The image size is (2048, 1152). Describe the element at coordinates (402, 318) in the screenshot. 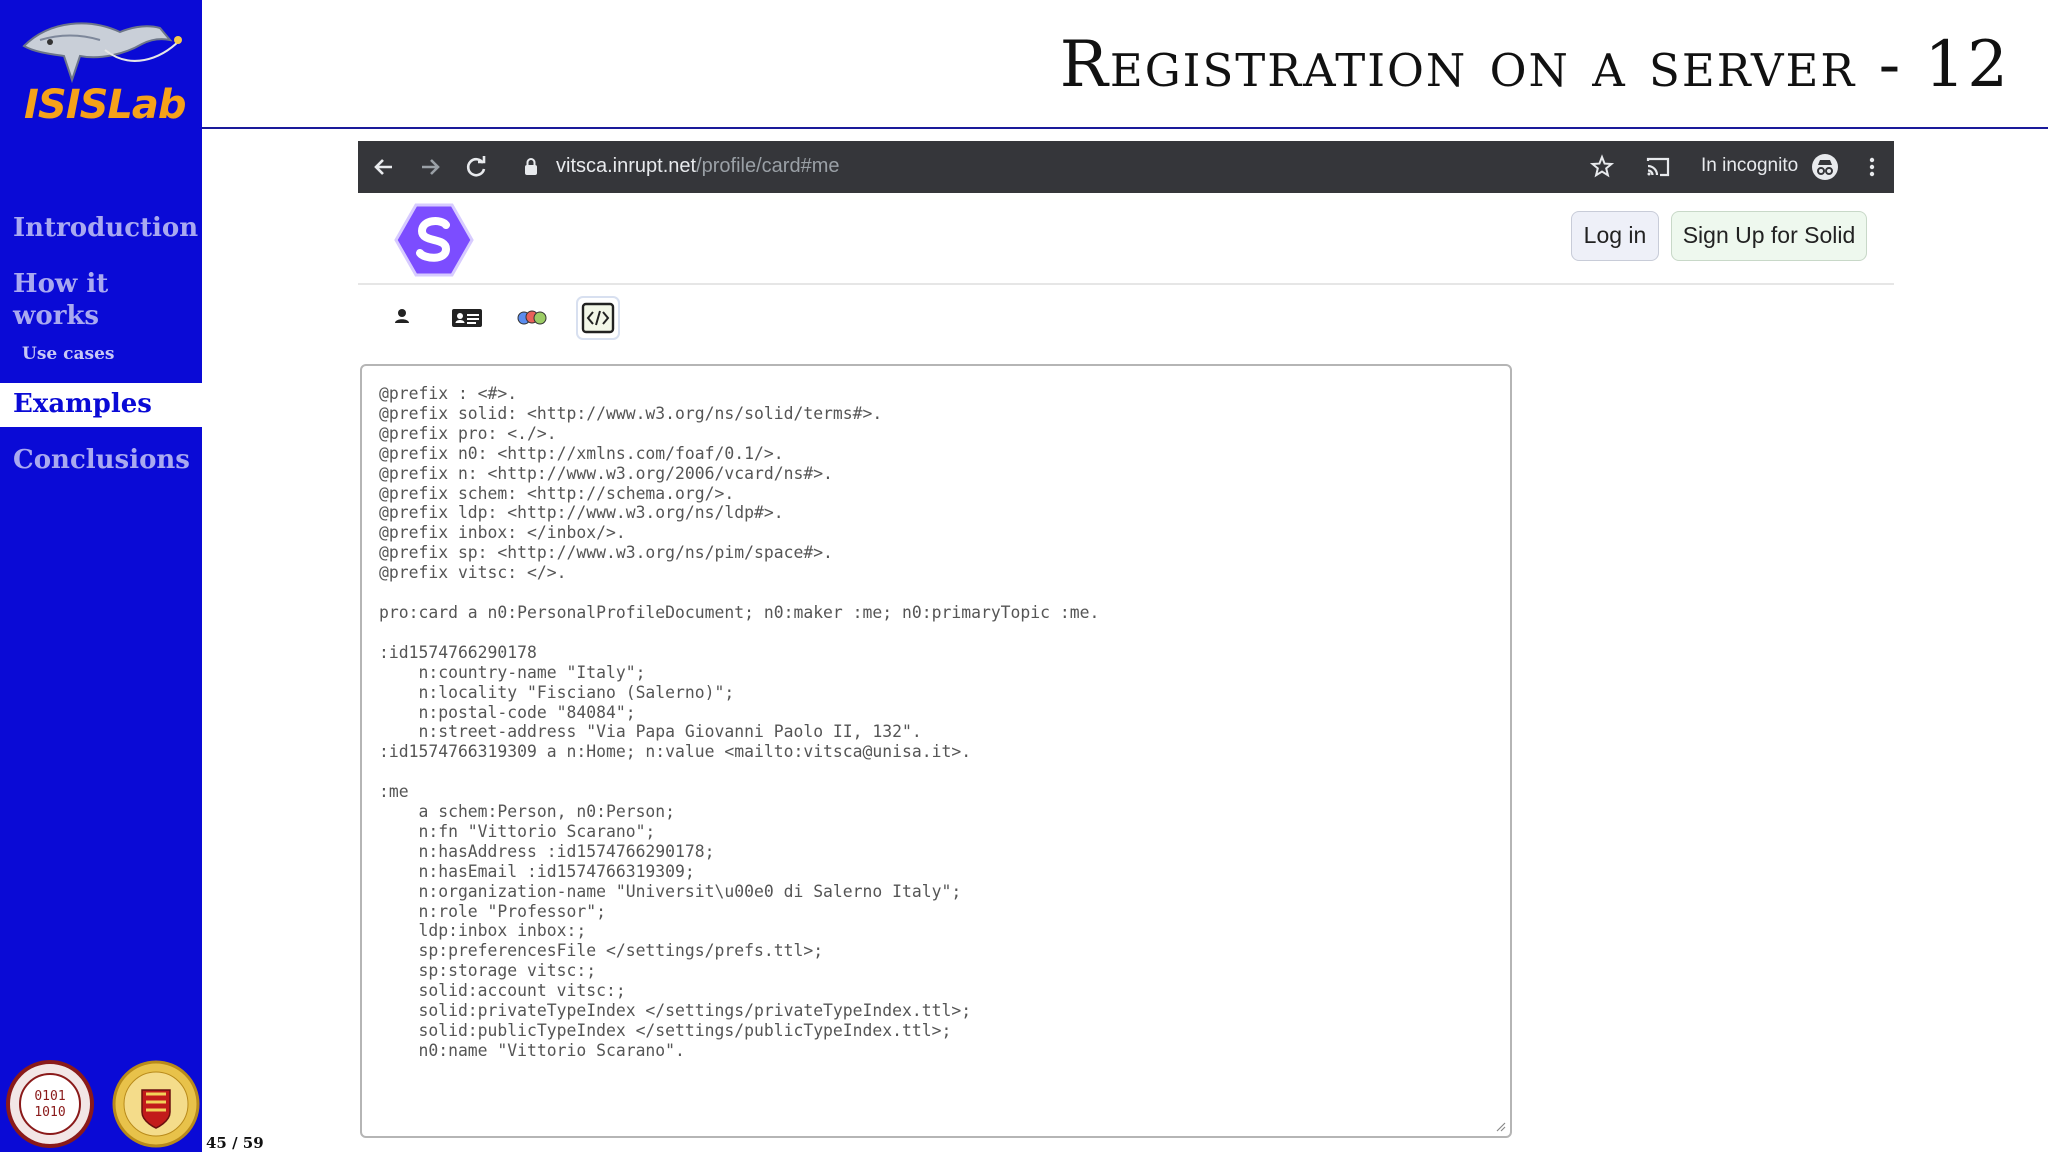

I see `person-icon` at that location.